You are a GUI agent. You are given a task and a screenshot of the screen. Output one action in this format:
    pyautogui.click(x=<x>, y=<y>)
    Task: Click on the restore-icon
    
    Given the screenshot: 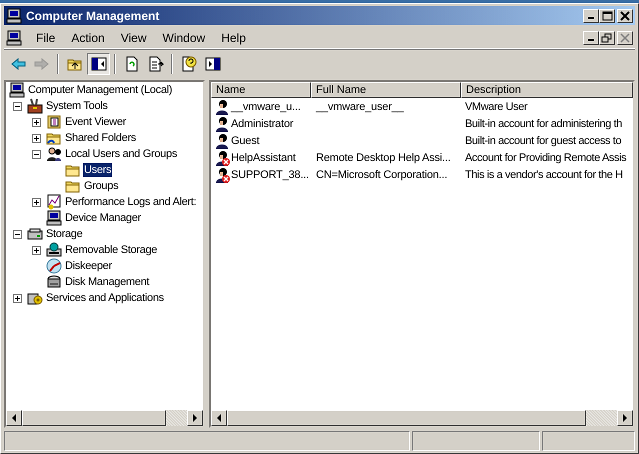 What is the action you would take?
    pyautogui.click(x=607, y=37)
    